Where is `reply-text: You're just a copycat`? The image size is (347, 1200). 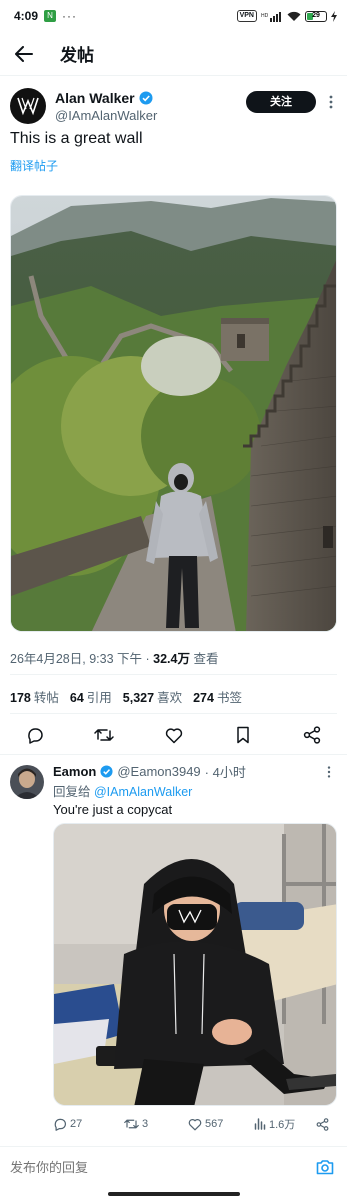
reply-text: You're just a copycat is located at coordinates (113, 809).